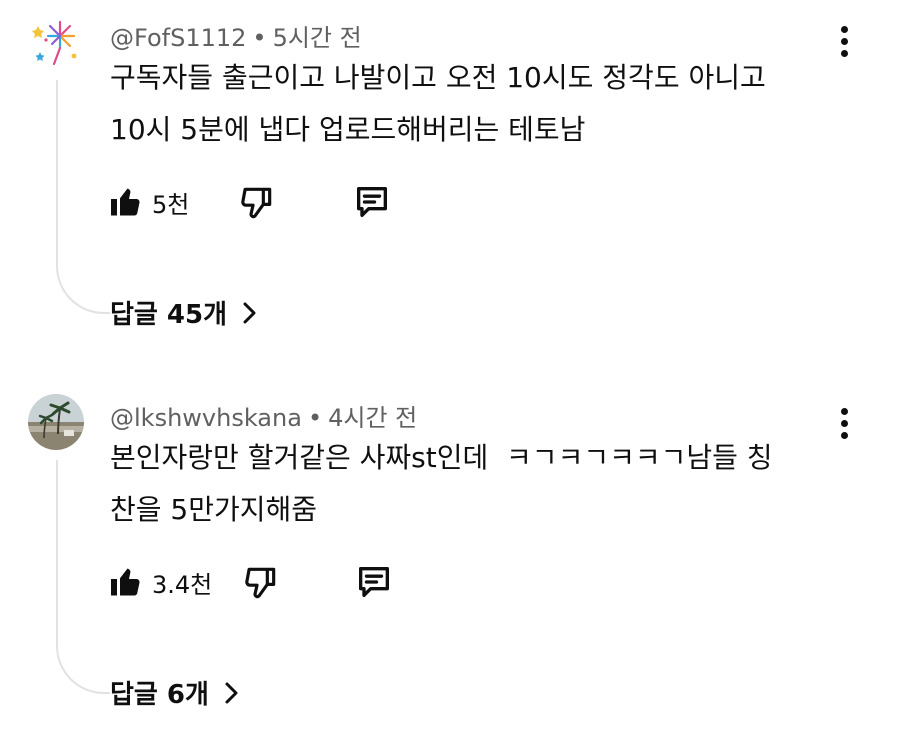 The height and width of the screenshot is (756, 900). What do you see at coordinates (182, 584) in the screenshot?
I see `like-count: 3.4천` at bounding box center [182, 584].